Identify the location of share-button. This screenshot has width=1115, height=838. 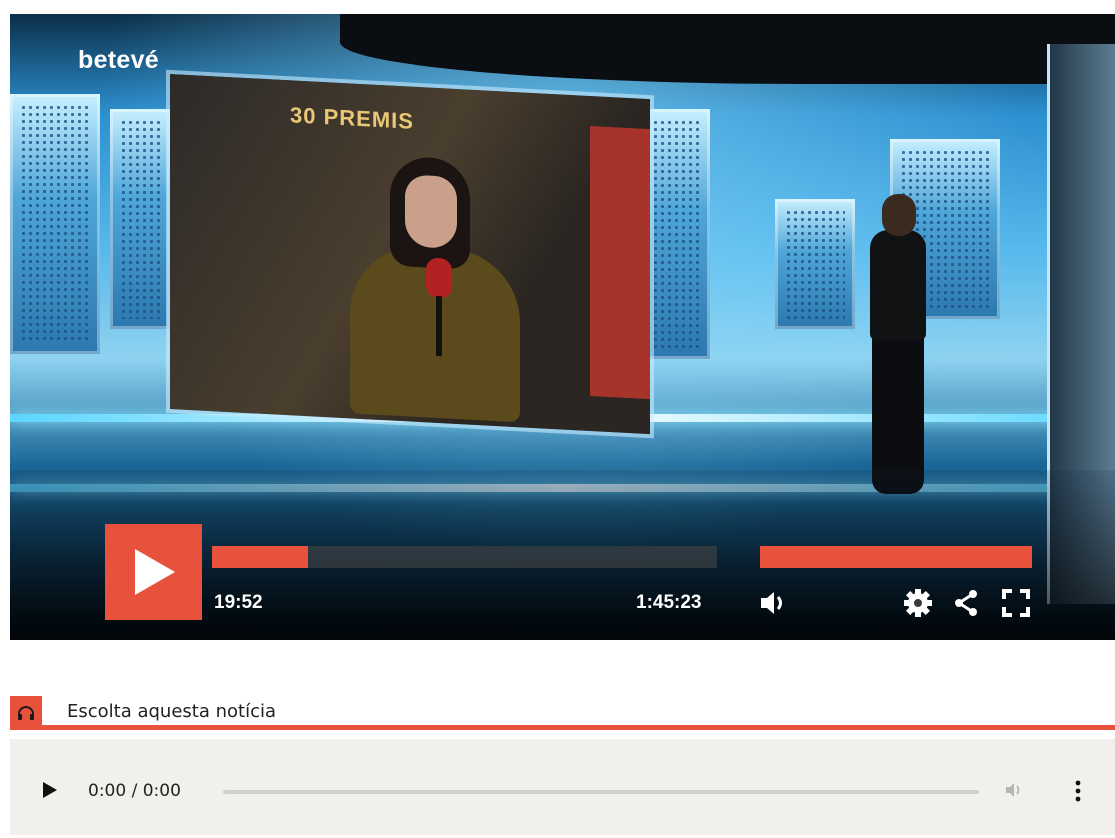
(966, 603).